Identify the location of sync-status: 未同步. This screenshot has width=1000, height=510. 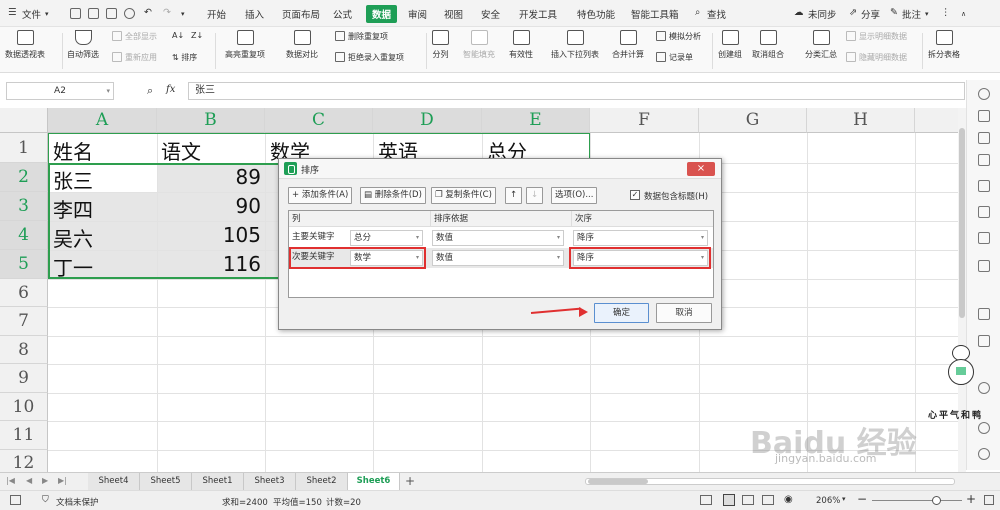
(822, 14).